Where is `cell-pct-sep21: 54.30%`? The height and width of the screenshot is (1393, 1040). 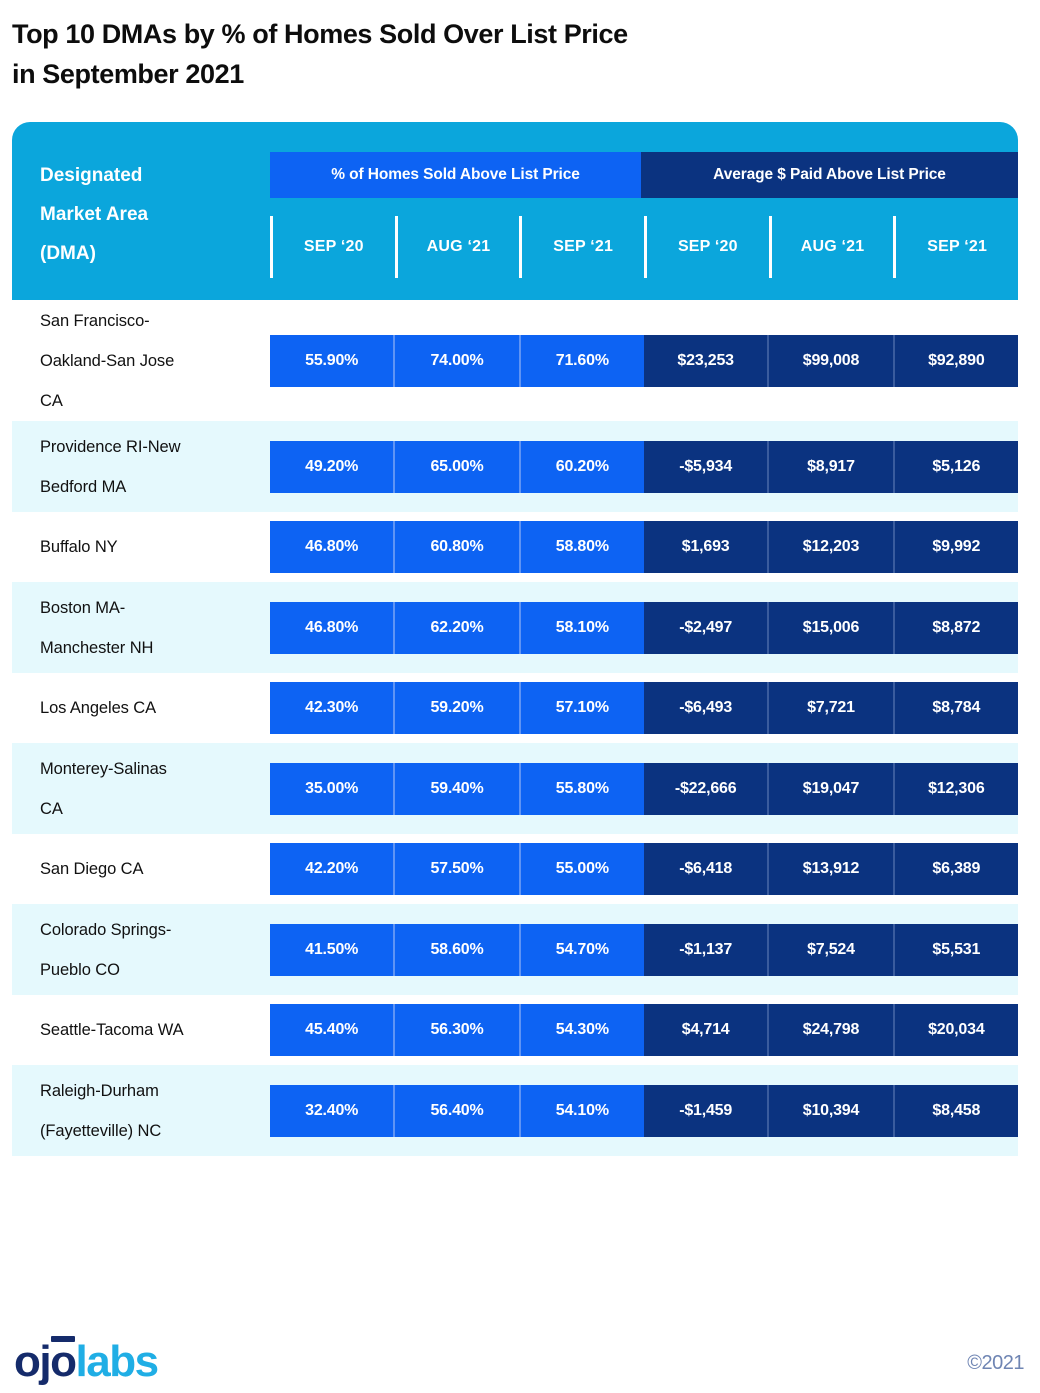
cell-pct-sep21: 54.30% is located at coordinates (581, 1030).